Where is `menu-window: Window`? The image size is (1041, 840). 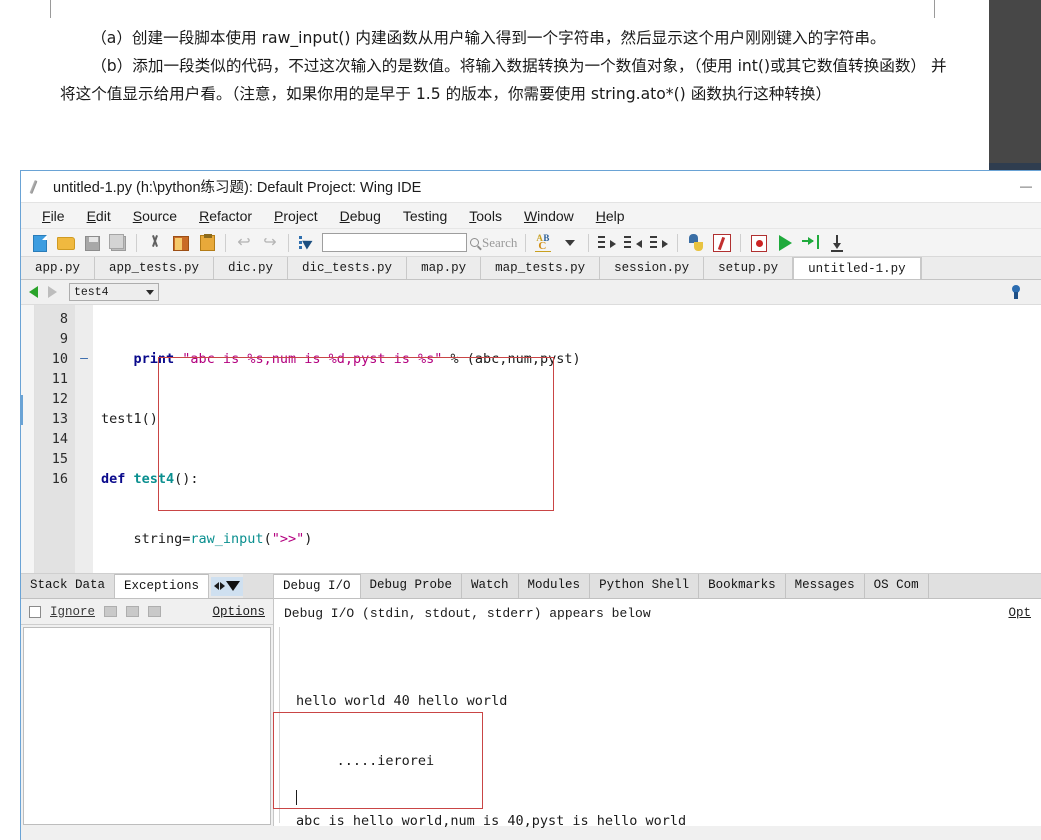
menu-window: Window is located at coordinates (549, 216).